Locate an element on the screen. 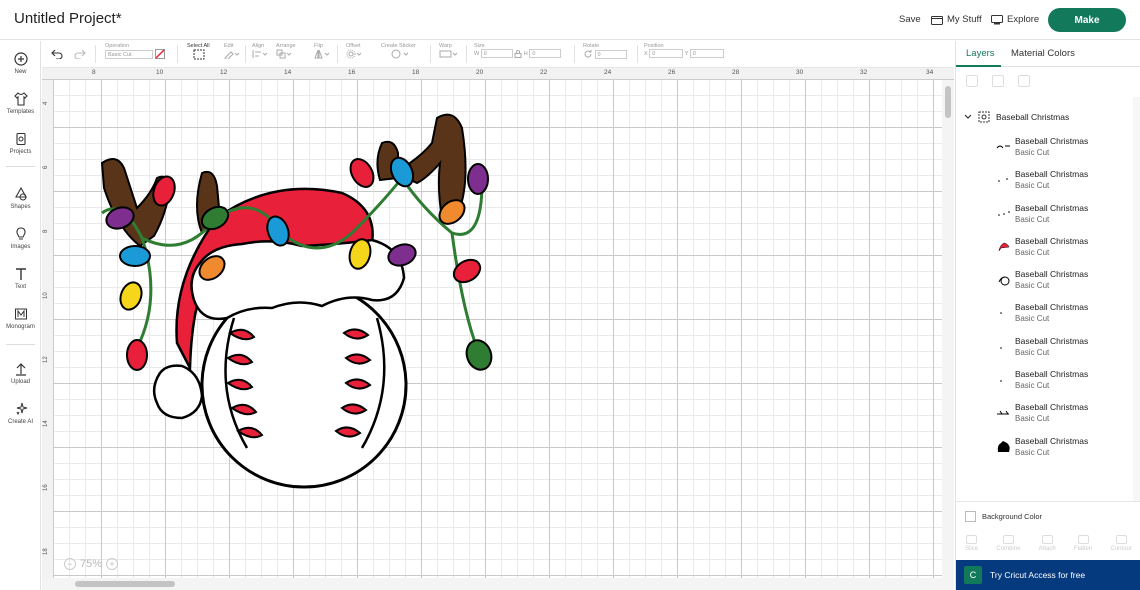 The image size is (1140, 590). flatten-icon is located at coordinates (1083, 539).